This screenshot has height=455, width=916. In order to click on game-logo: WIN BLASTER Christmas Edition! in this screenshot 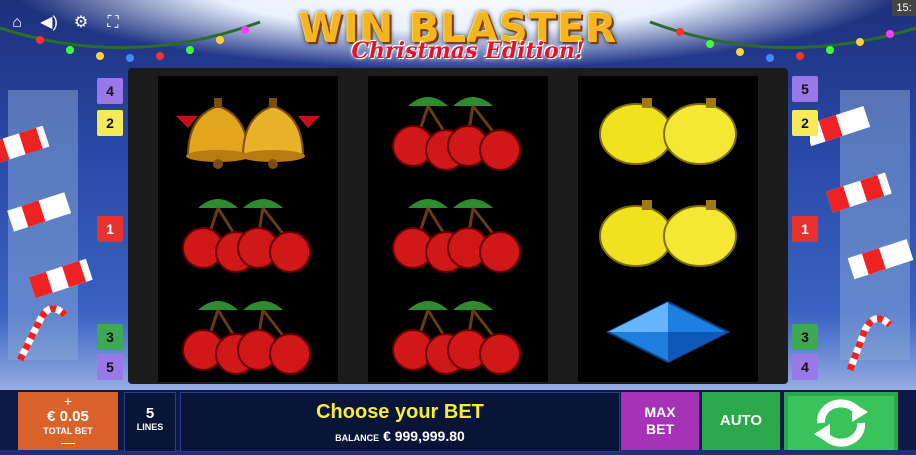, I will do `click(458, 38)`.